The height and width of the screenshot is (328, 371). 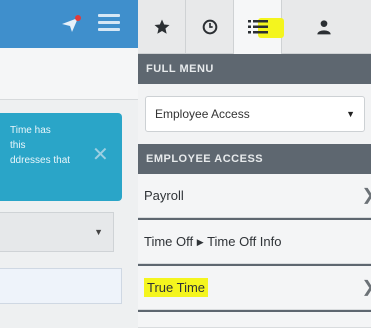 What do you see at coordinates (100, 155) in the screenshot?
I see `close-icon: ✕` at bounding box center [100, 155].